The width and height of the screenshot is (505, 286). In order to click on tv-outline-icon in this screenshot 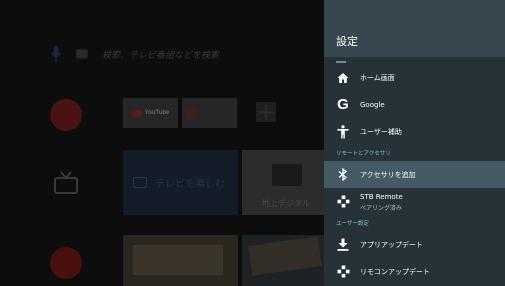, I will do `click(140, 182)`.